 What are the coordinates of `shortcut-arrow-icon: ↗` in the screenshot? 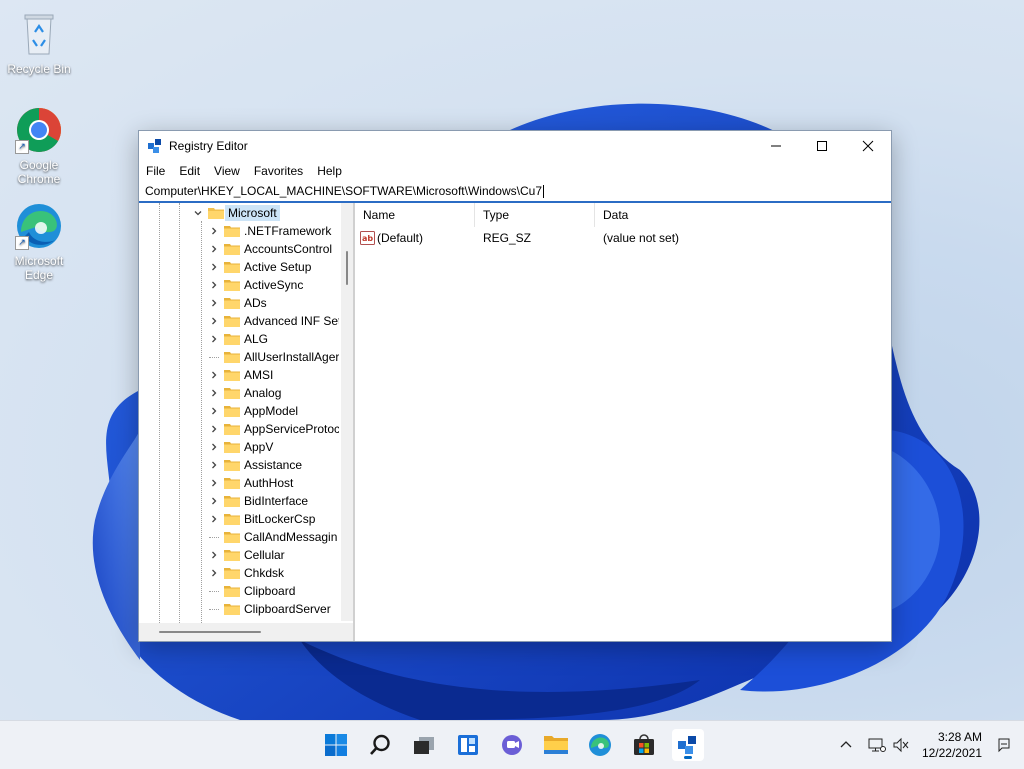 It's located at (22, 147).